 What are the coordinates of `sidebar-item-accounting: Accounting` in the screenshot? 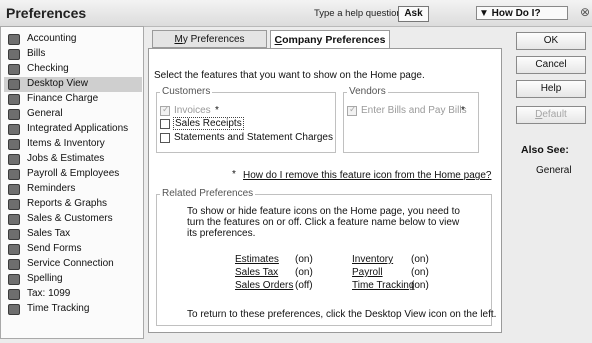 It's located at (73, 39).